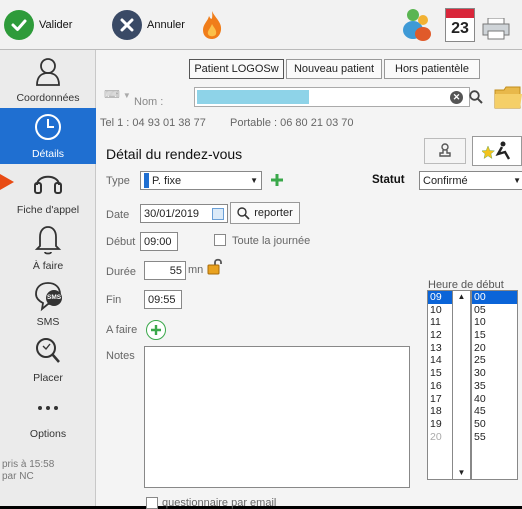 This screenshot has width=522, height=509. I want to click on start-time-field: 09:00, so click(159, 241).